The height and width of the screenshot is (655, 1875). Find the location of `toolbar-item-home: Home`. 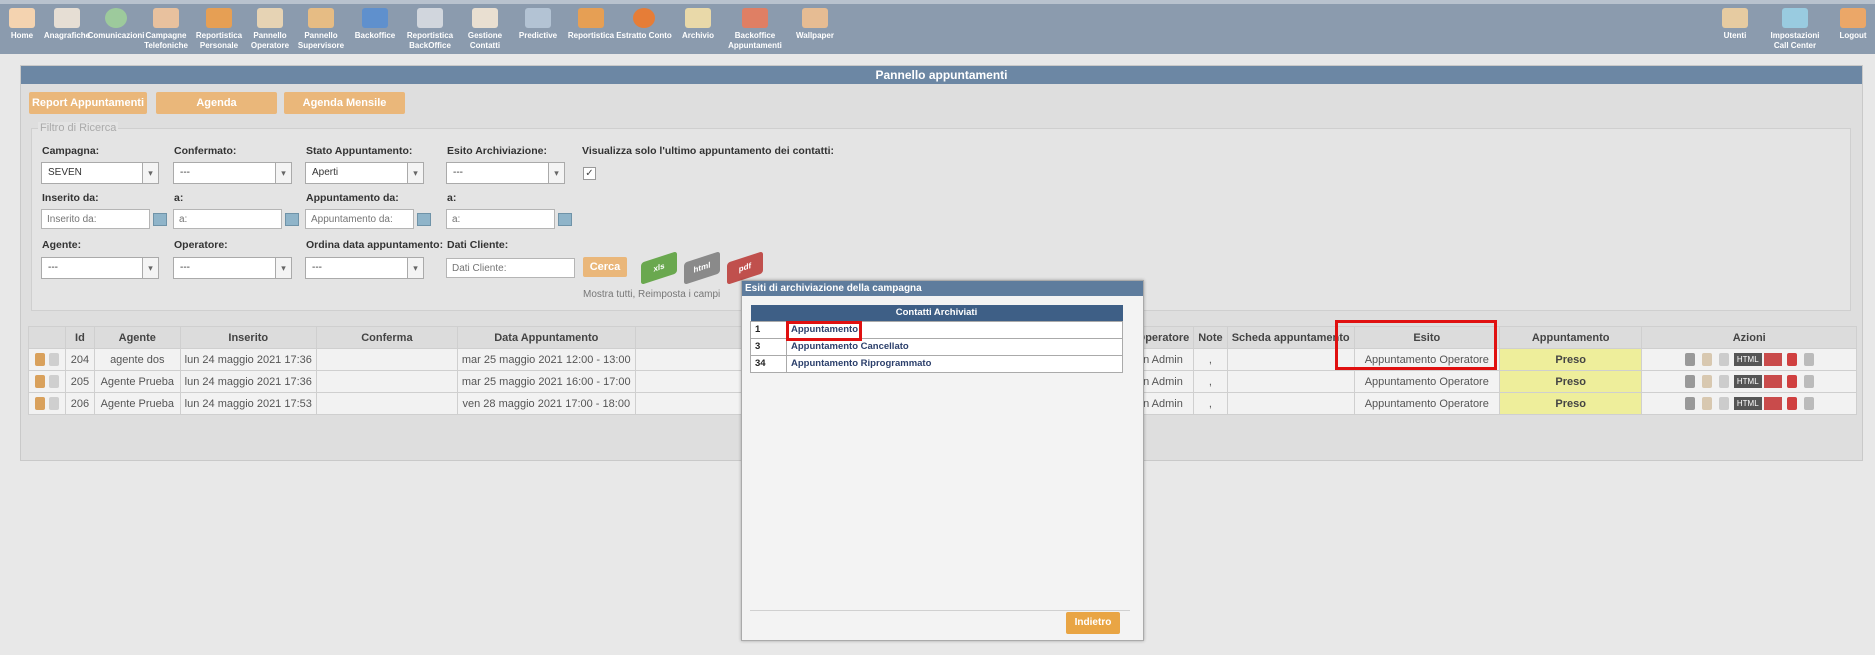

toolbar-item-home: Home is located at coordinates (22, 27).